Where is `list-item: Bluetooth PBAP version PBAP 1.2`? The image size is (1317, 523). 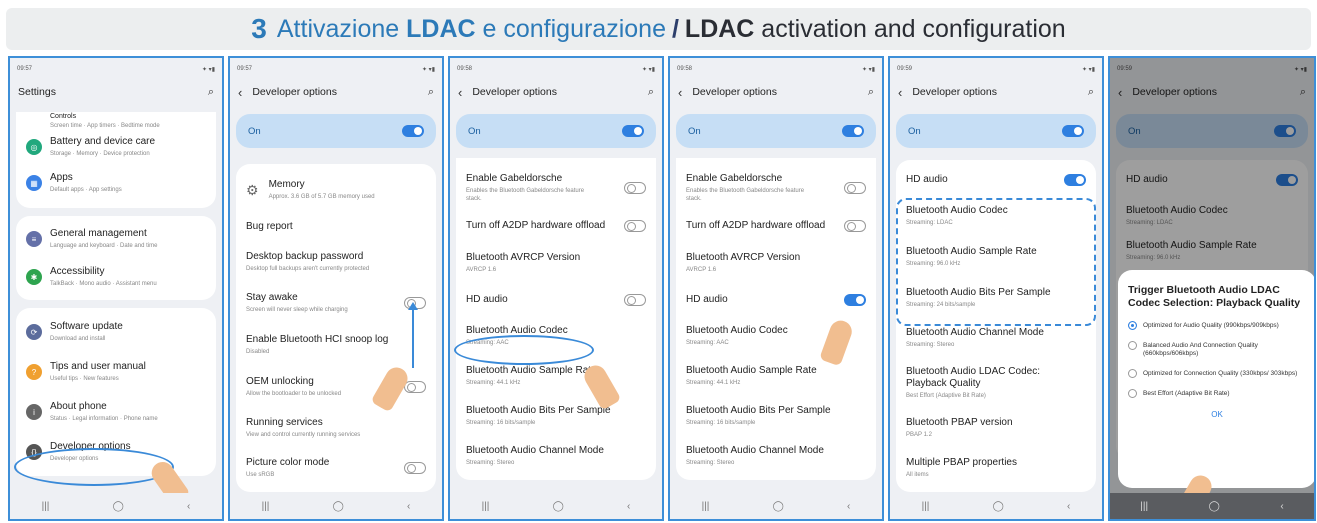 list-item: Bluetooth PBAP version PBAP 1.2 is located at coordinates (996, 428).